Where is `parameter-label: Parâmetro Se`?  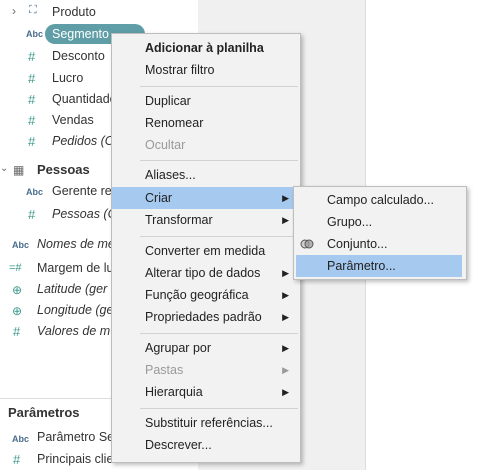 parameter-label: Parâmetro Se is located at coordinates (76, 437).